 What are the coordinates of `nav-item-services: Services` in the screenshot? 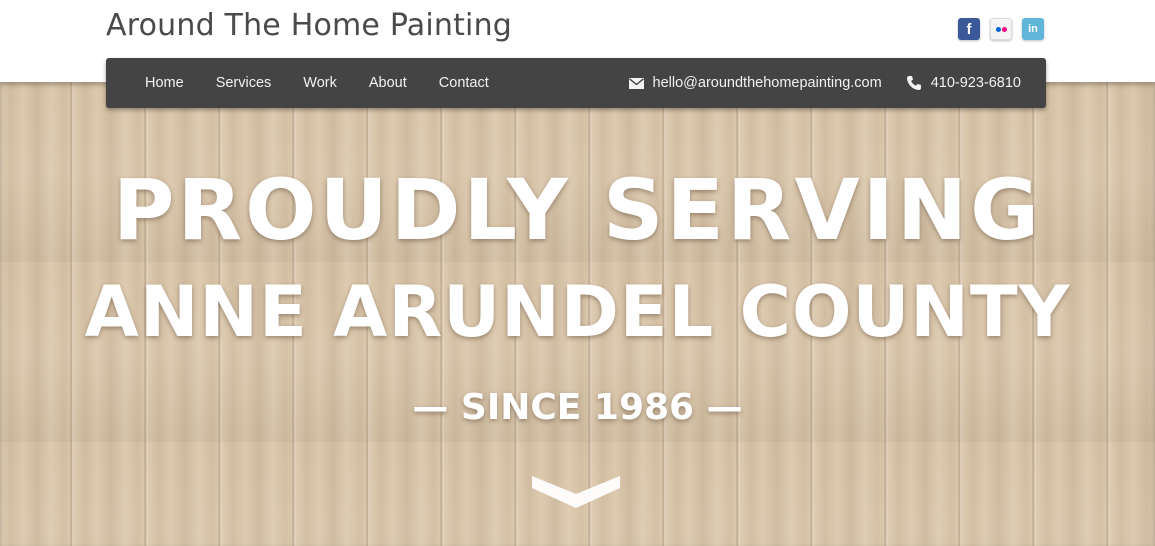 It's located at (244, 83).